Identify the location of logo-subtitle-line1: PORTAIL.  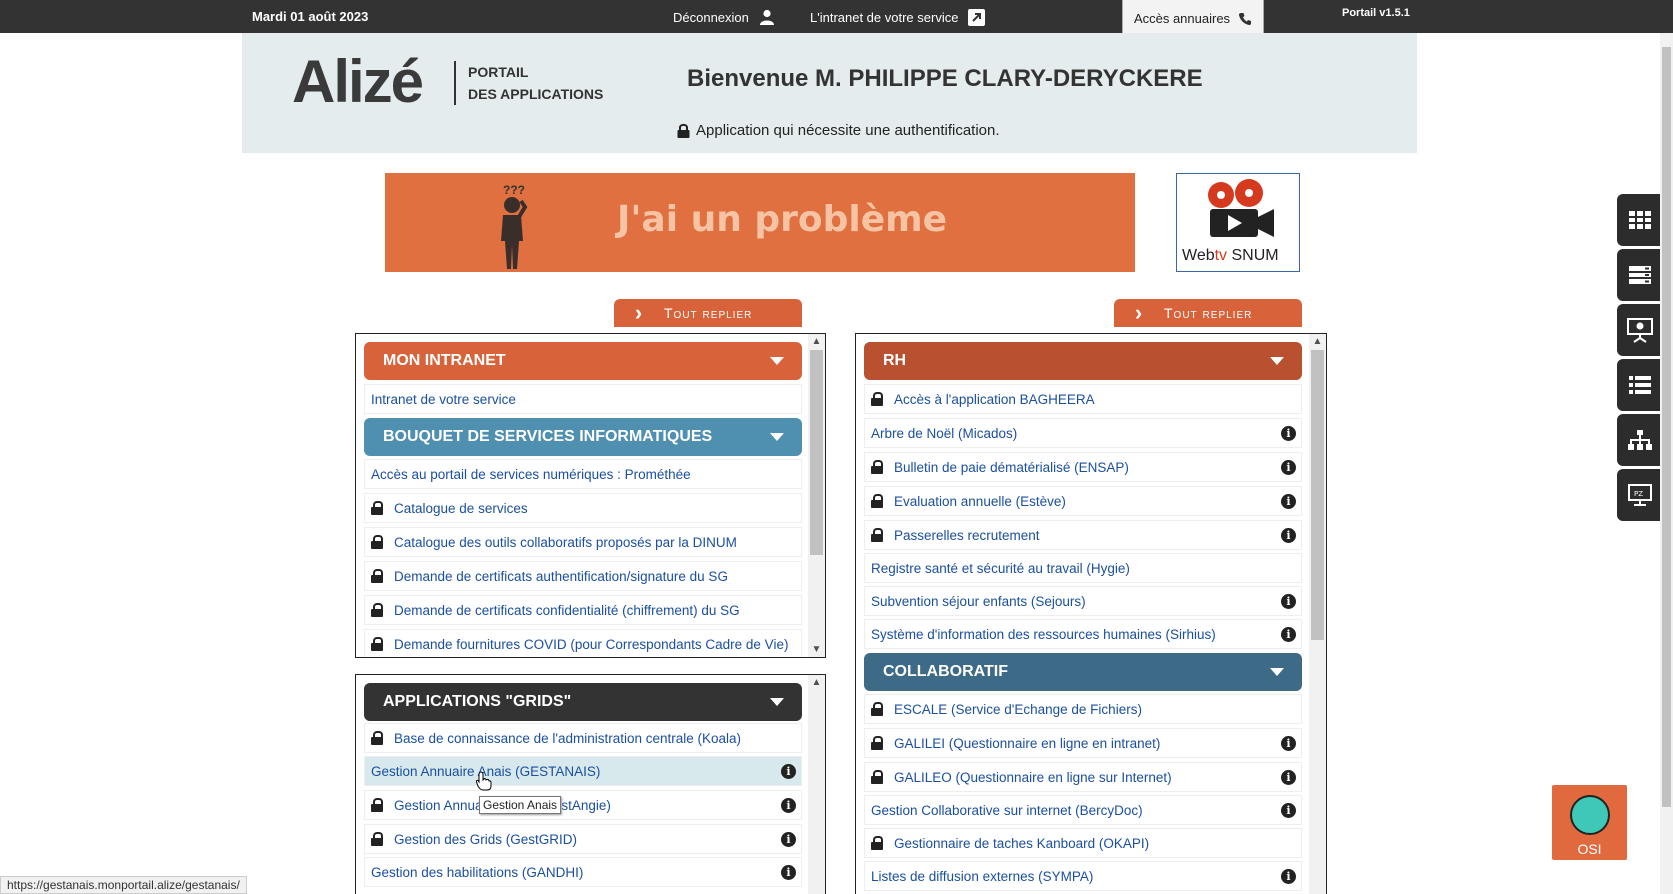
(498, 72).